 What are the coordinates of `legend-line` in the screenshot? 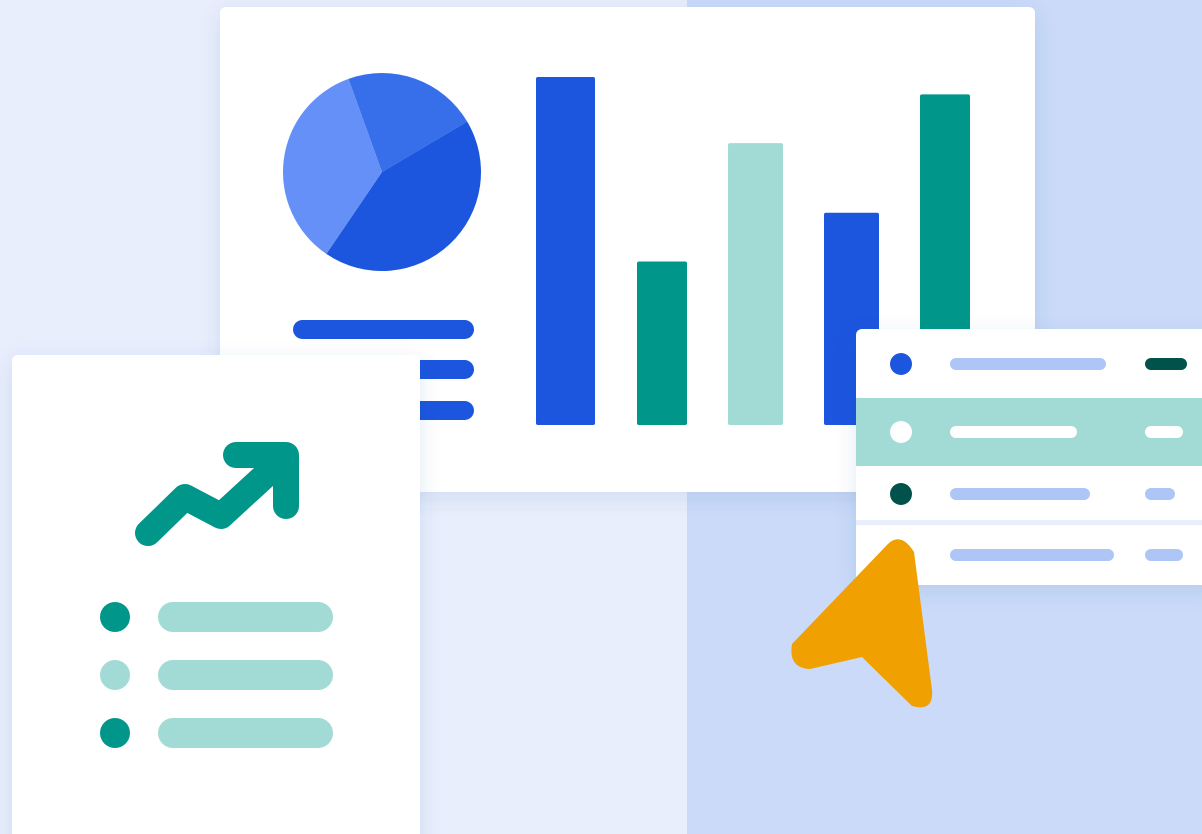 It's located at (383, 329).